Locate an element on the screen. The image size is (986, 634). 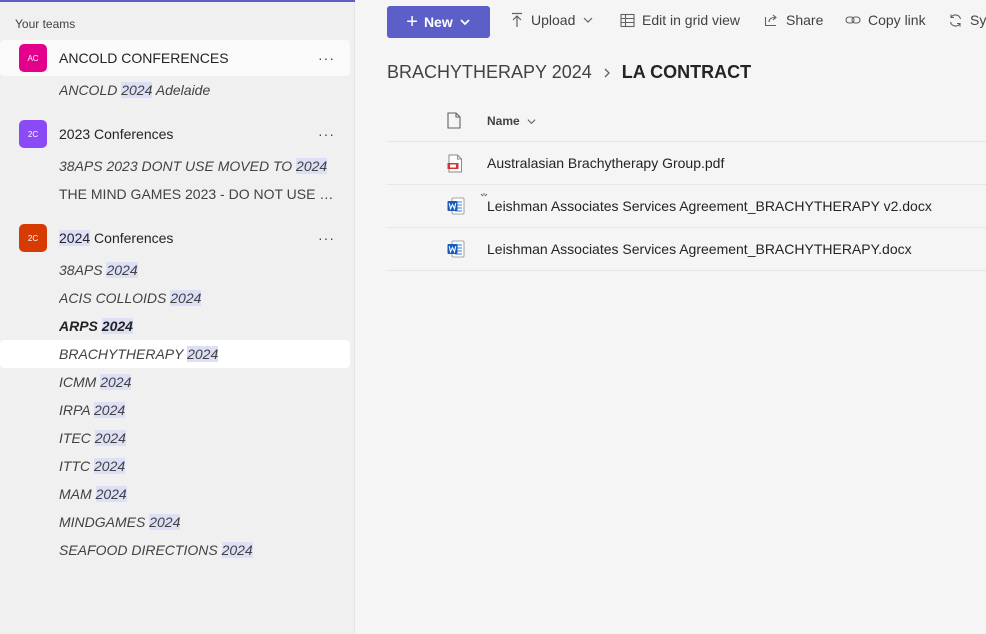
team-ancold-conferences: AC ANCOLD CONFERENCES ··· is located at coordinates (175, 58).